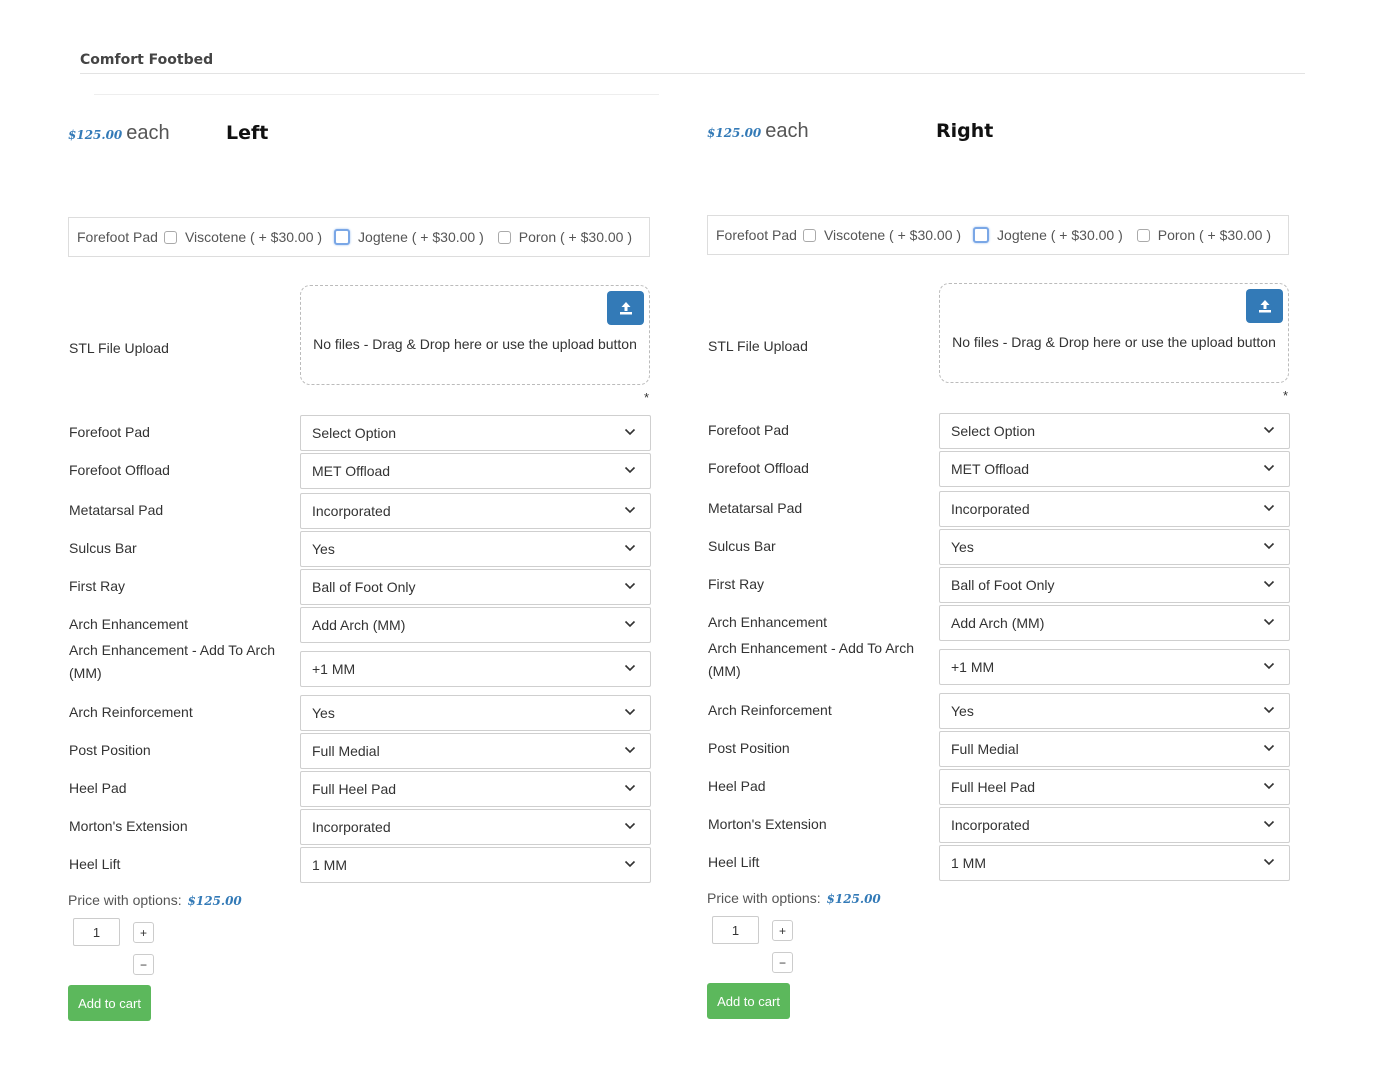 Image resolution: width=1393 pixels, height=1080 pixels. What do you see at coordinates (575, 237) in the screenshot?
I see `poron-label: Poron ( + $30.00 )` at bounding box center [575, 237].